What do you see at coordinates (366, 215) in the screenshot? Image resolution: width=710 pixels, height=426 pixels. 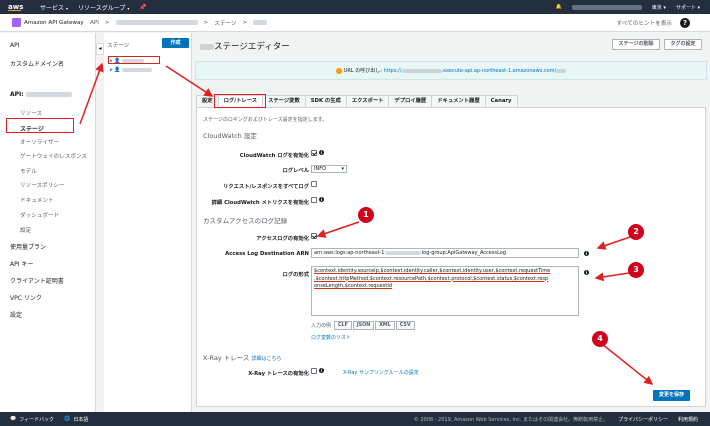 I see `annotation-marker-1: 1` at bounding box center [366, 215].